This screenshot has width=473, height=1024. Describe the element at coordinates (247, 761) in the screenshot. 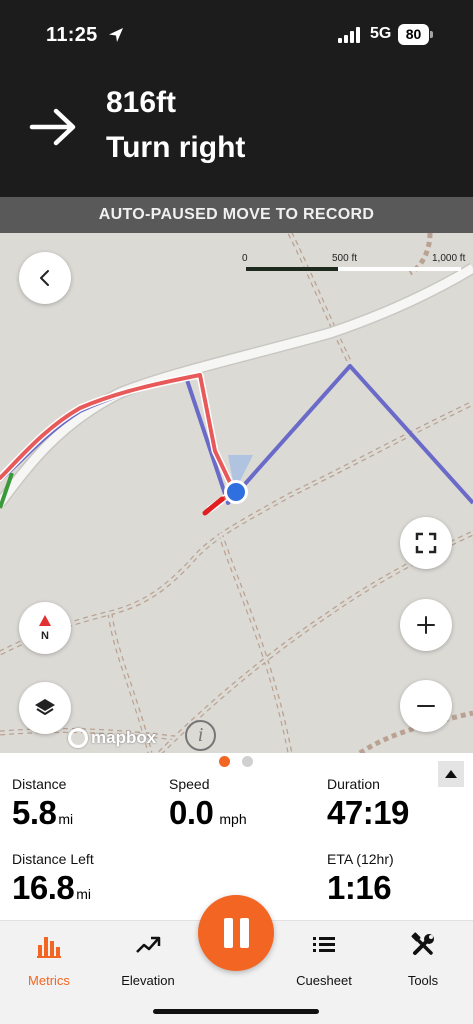

I see `page-dot` at that location.